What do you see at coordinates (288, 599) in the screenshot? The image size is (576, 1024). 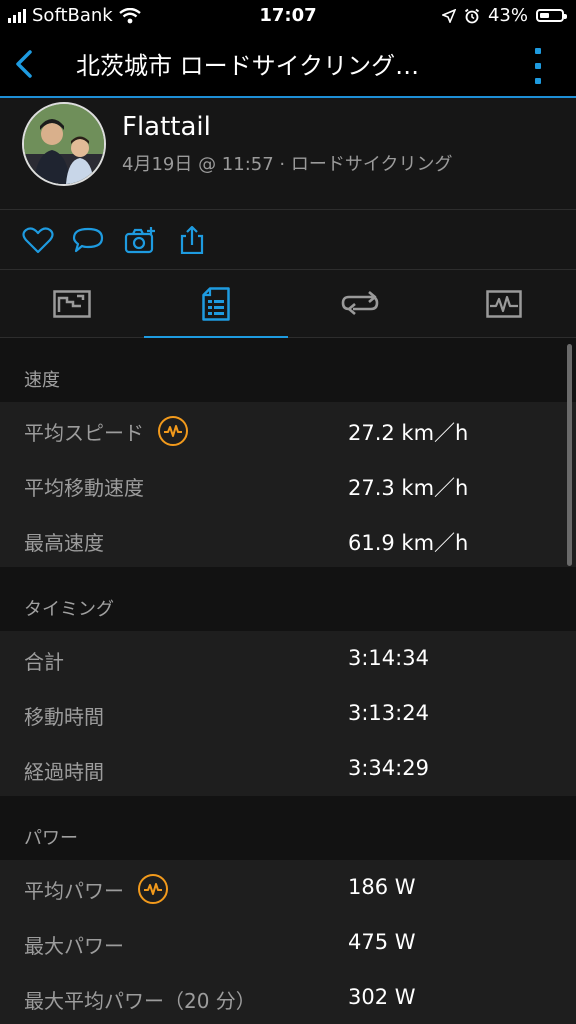 I see `section-header: タイミング` at bounding box center [288, 599].